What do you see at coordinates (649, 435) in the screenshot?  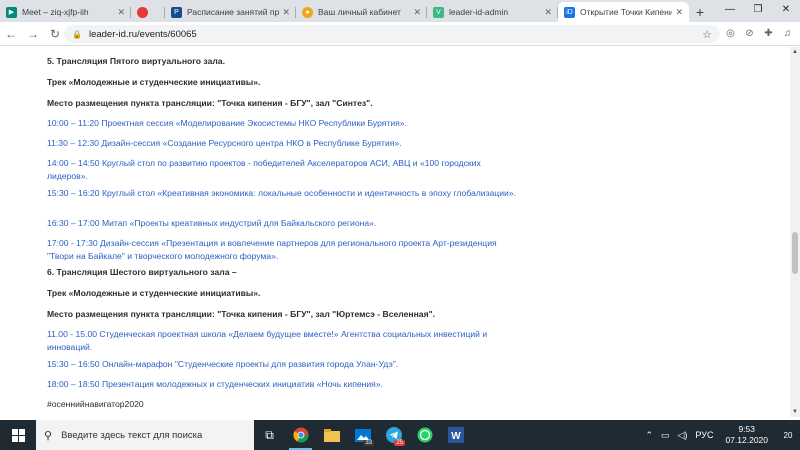 I see `tray-chevron-icon: ⌃` at bounding box center [649, 435].